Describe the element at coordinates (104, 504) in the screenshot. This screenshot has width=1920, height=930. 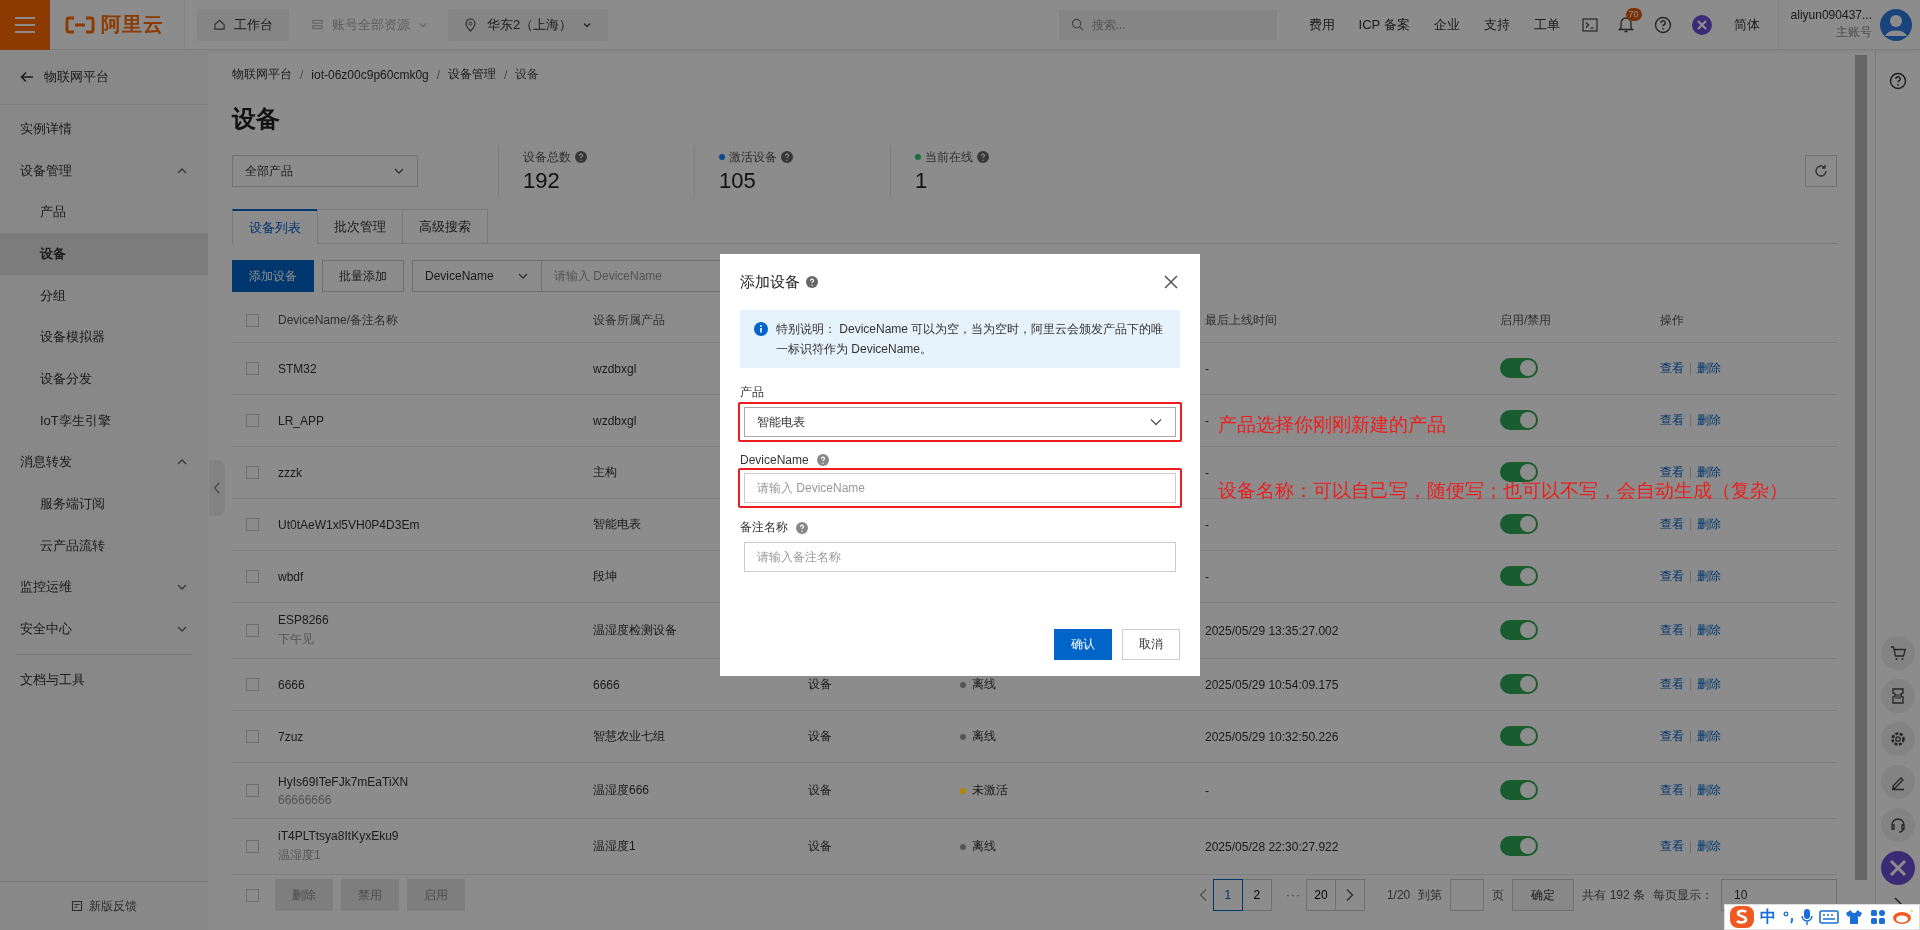
I see `sidebar-item: 服务端订阅` at that location.